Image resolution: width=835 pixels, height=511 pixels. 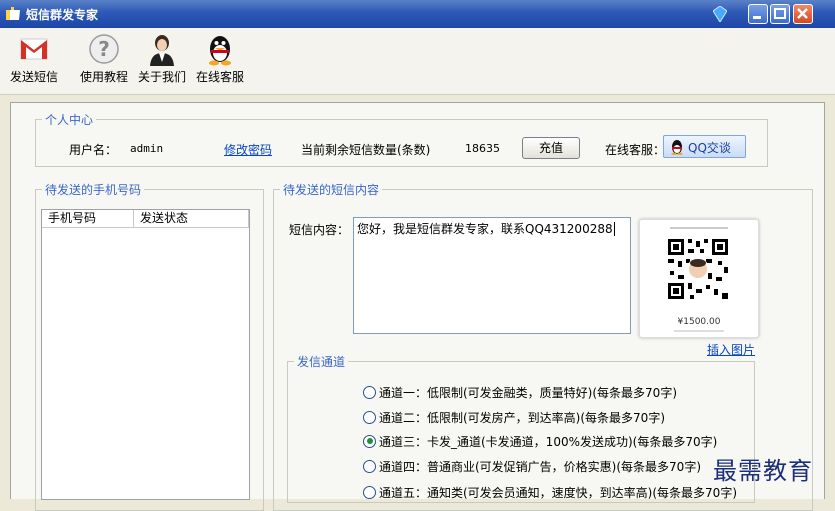 I want to click on help-question-icon: ?, so click(x=104, y=49).